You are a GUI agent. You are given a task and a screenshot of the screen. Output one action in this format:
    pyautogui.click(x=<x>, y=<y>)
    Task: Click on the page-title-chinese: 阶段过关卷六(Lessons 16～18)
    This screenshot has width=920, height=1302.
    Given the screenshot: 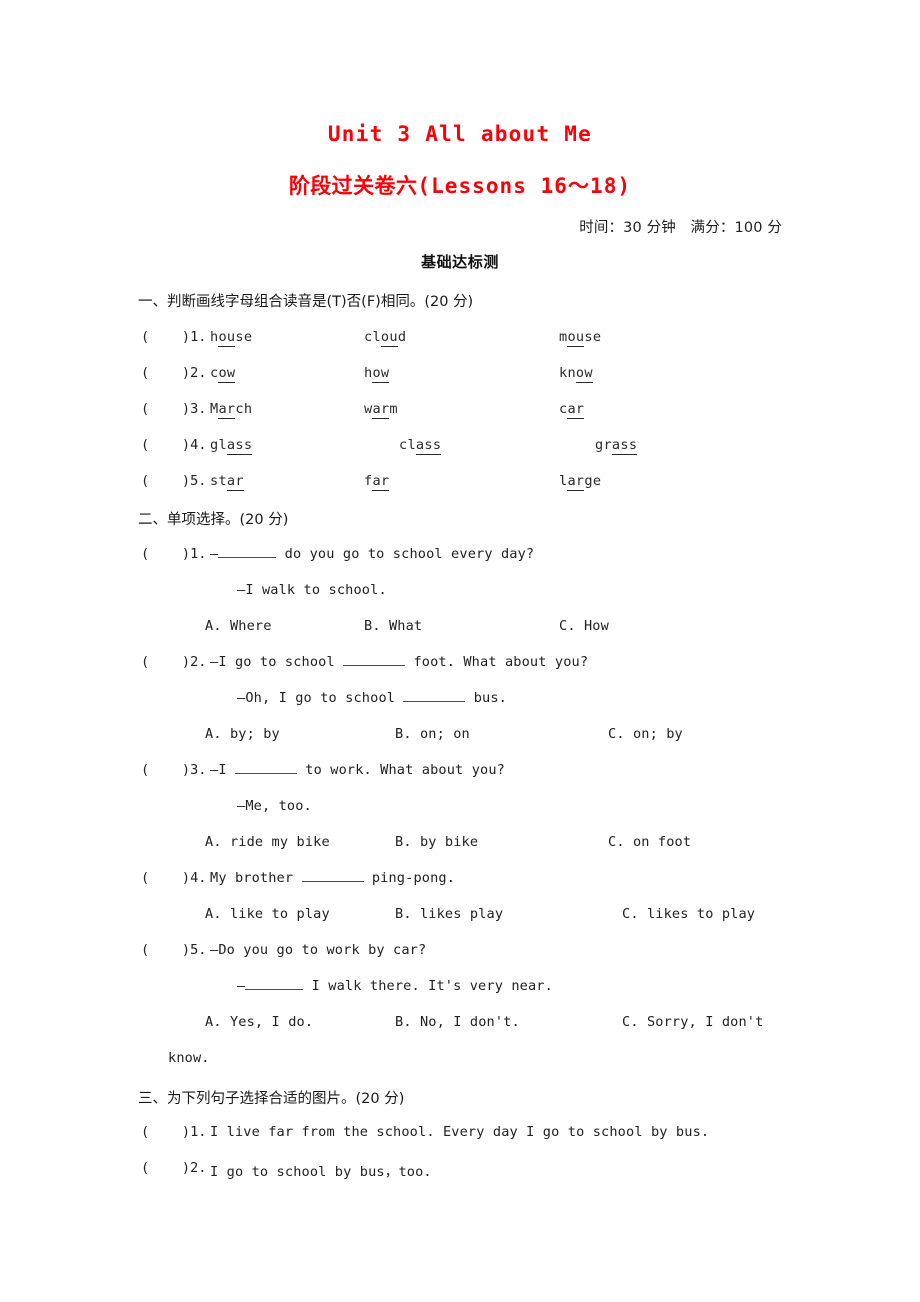 What is the action you would take?
    pyautogui.click(x=460, y=185)
    